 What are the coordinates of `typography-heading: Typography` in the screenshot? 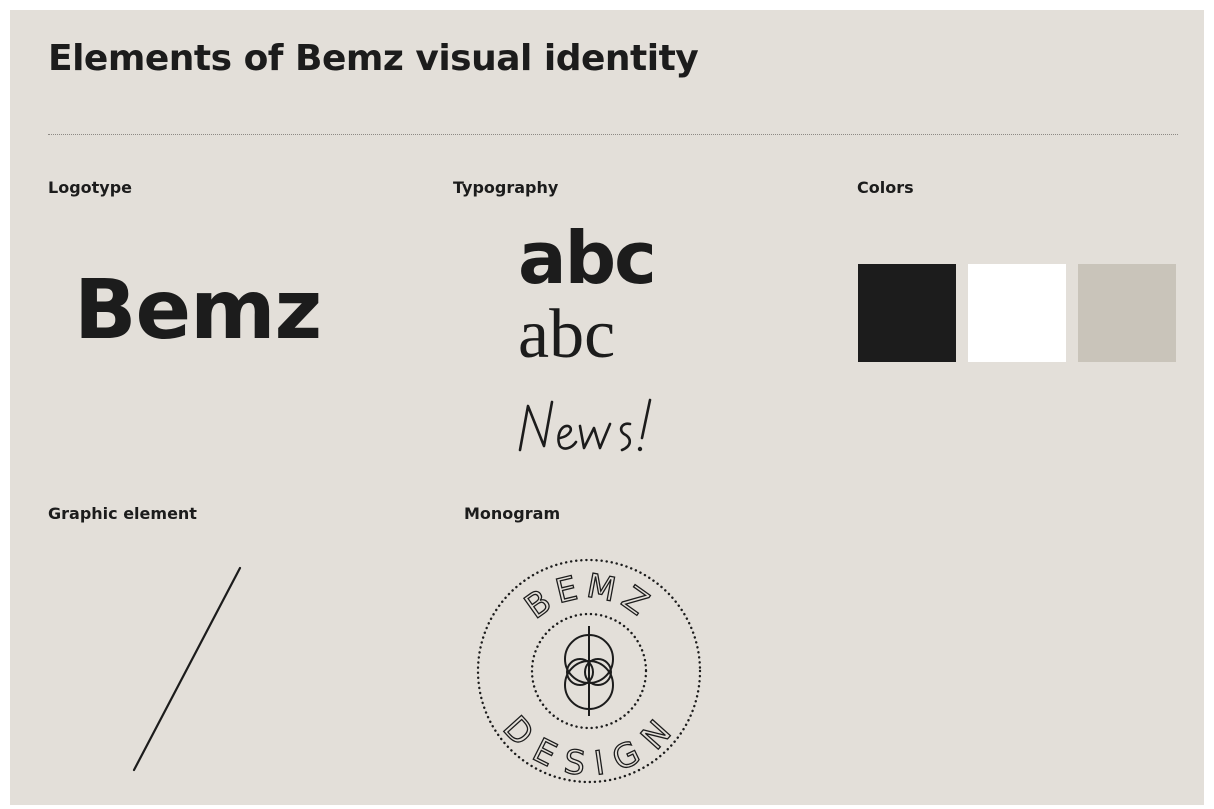 It's located at (506, 187).